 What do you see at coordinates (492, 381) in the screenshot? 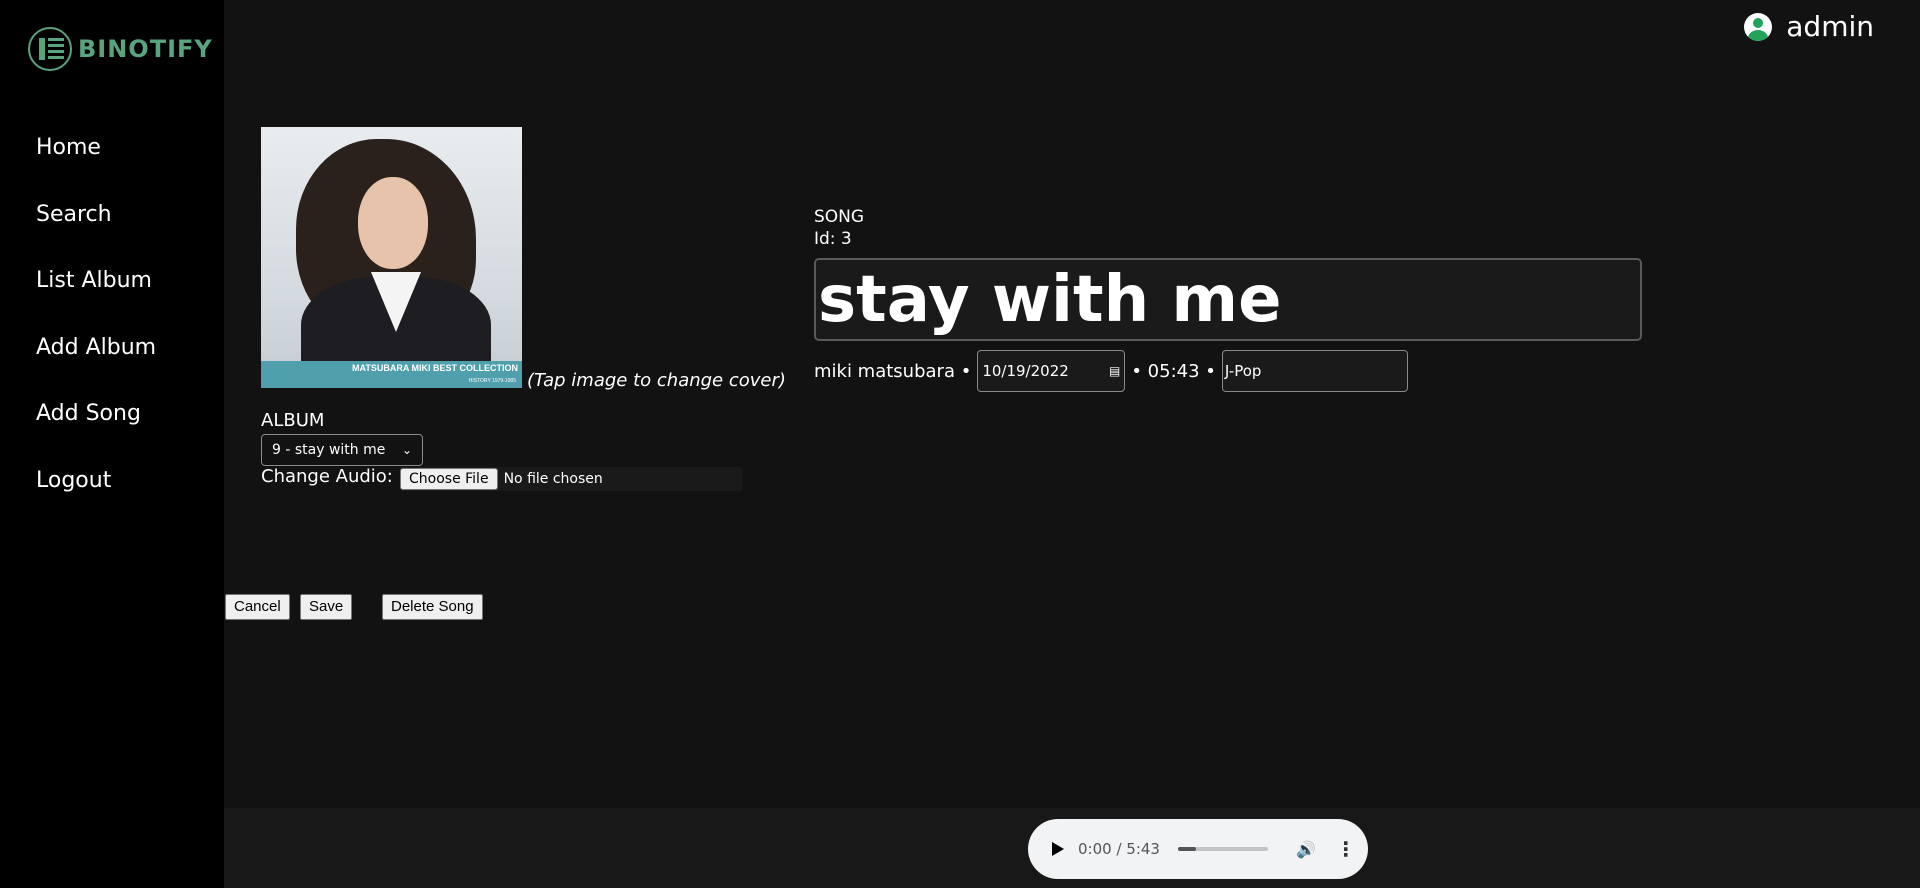
I see `cover-subtitle-text: HISTORY 1979-1985` at bounding box center [492, 381].